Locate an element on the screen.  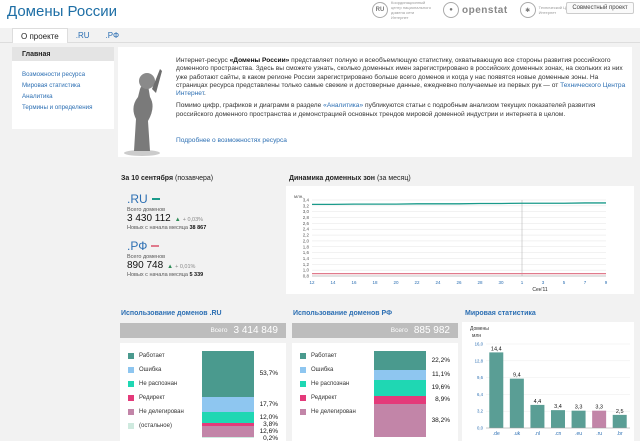
stat-ru-new-value: 38 867 is located at coordinates (198, 228).